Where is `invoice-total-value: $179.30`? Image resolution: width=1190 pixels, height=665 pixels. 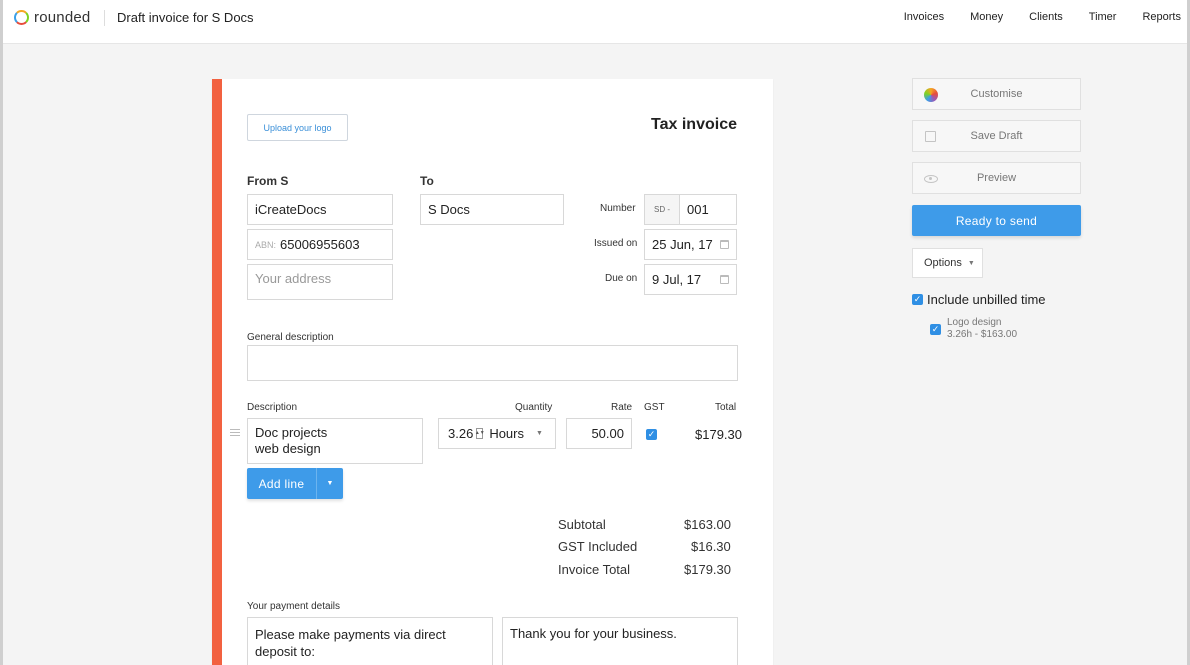
invoice-total-value: $179.30 is located at coordinates (707, 569).